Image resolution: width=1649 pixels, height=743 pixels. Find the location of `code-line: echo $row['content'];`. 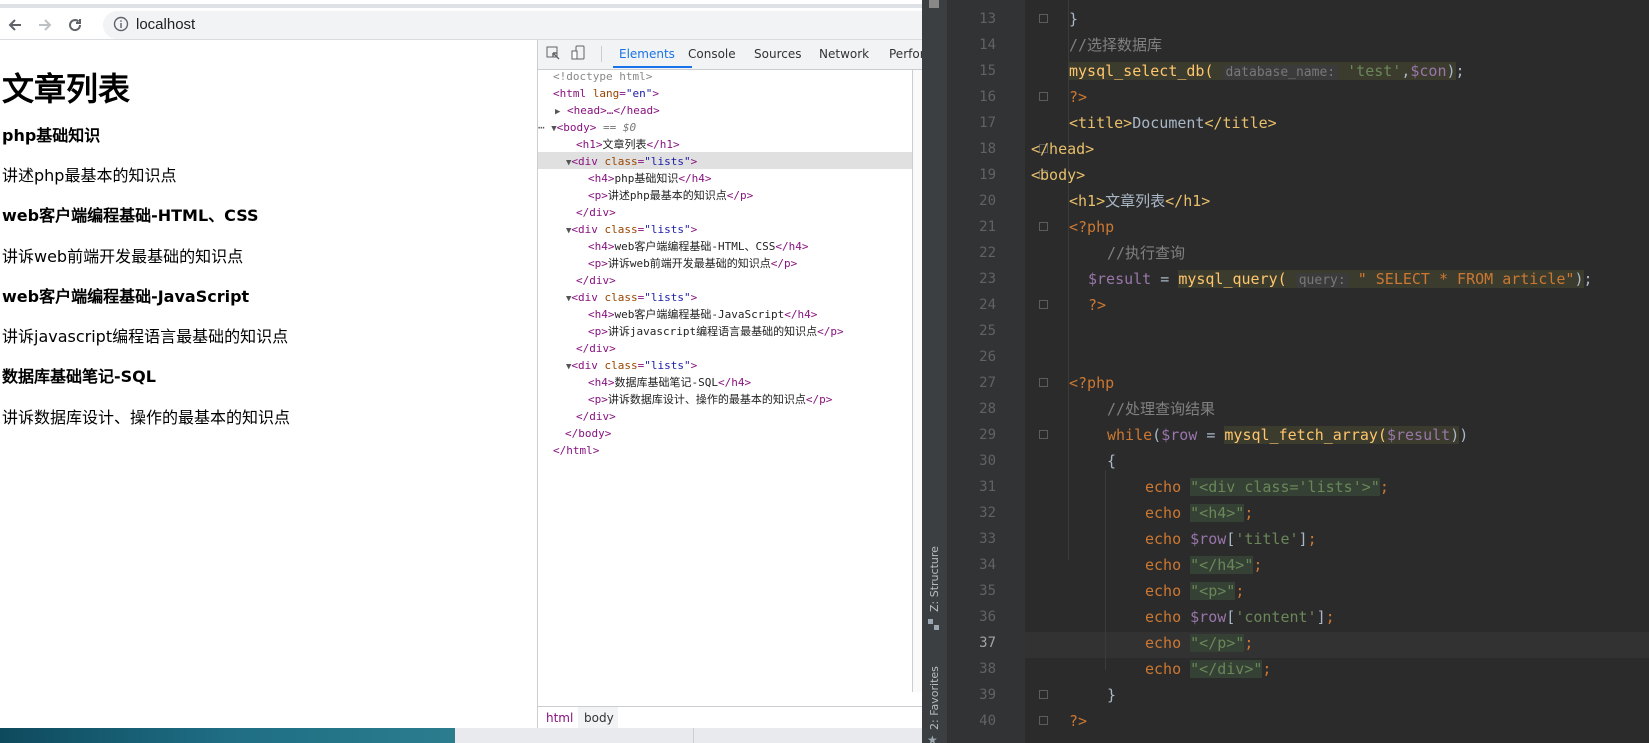

code-line: echo $row['content']; is located at coordinates (1240, 617).